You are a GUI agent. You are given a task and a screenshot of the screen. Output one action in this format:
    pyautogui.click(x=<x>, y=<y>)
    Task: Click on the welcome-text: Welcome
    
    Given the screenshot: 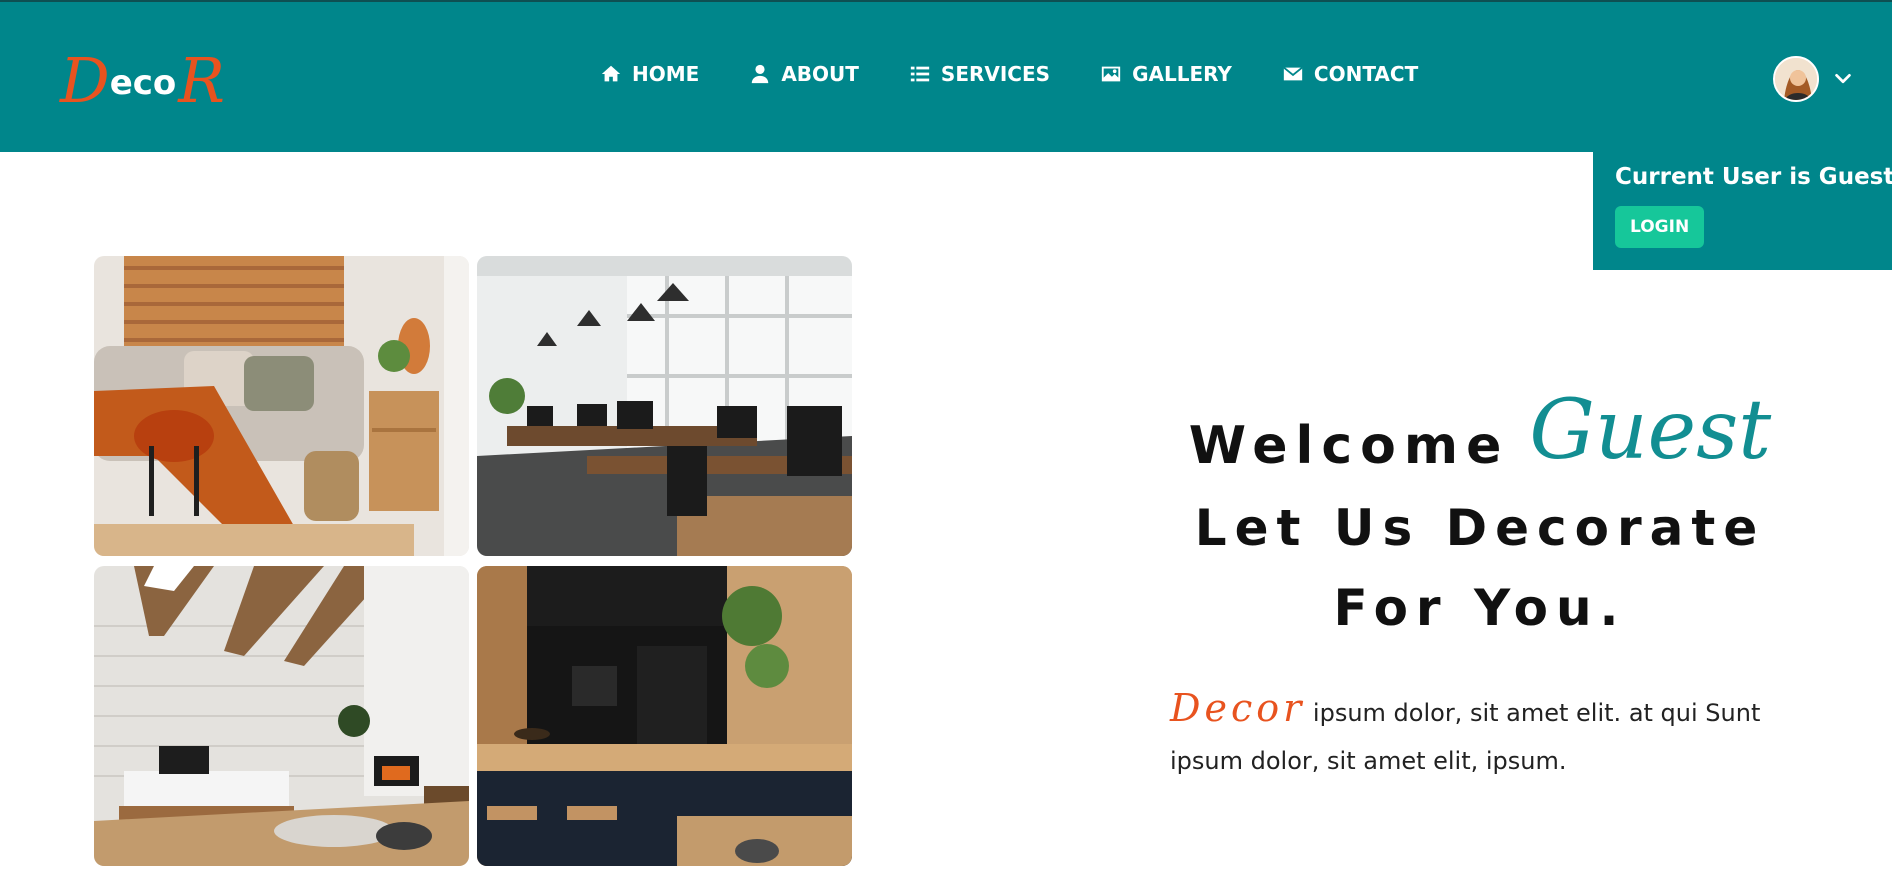 What is the action you would take?
    pyautogui.click(x=1349, y=446)
    